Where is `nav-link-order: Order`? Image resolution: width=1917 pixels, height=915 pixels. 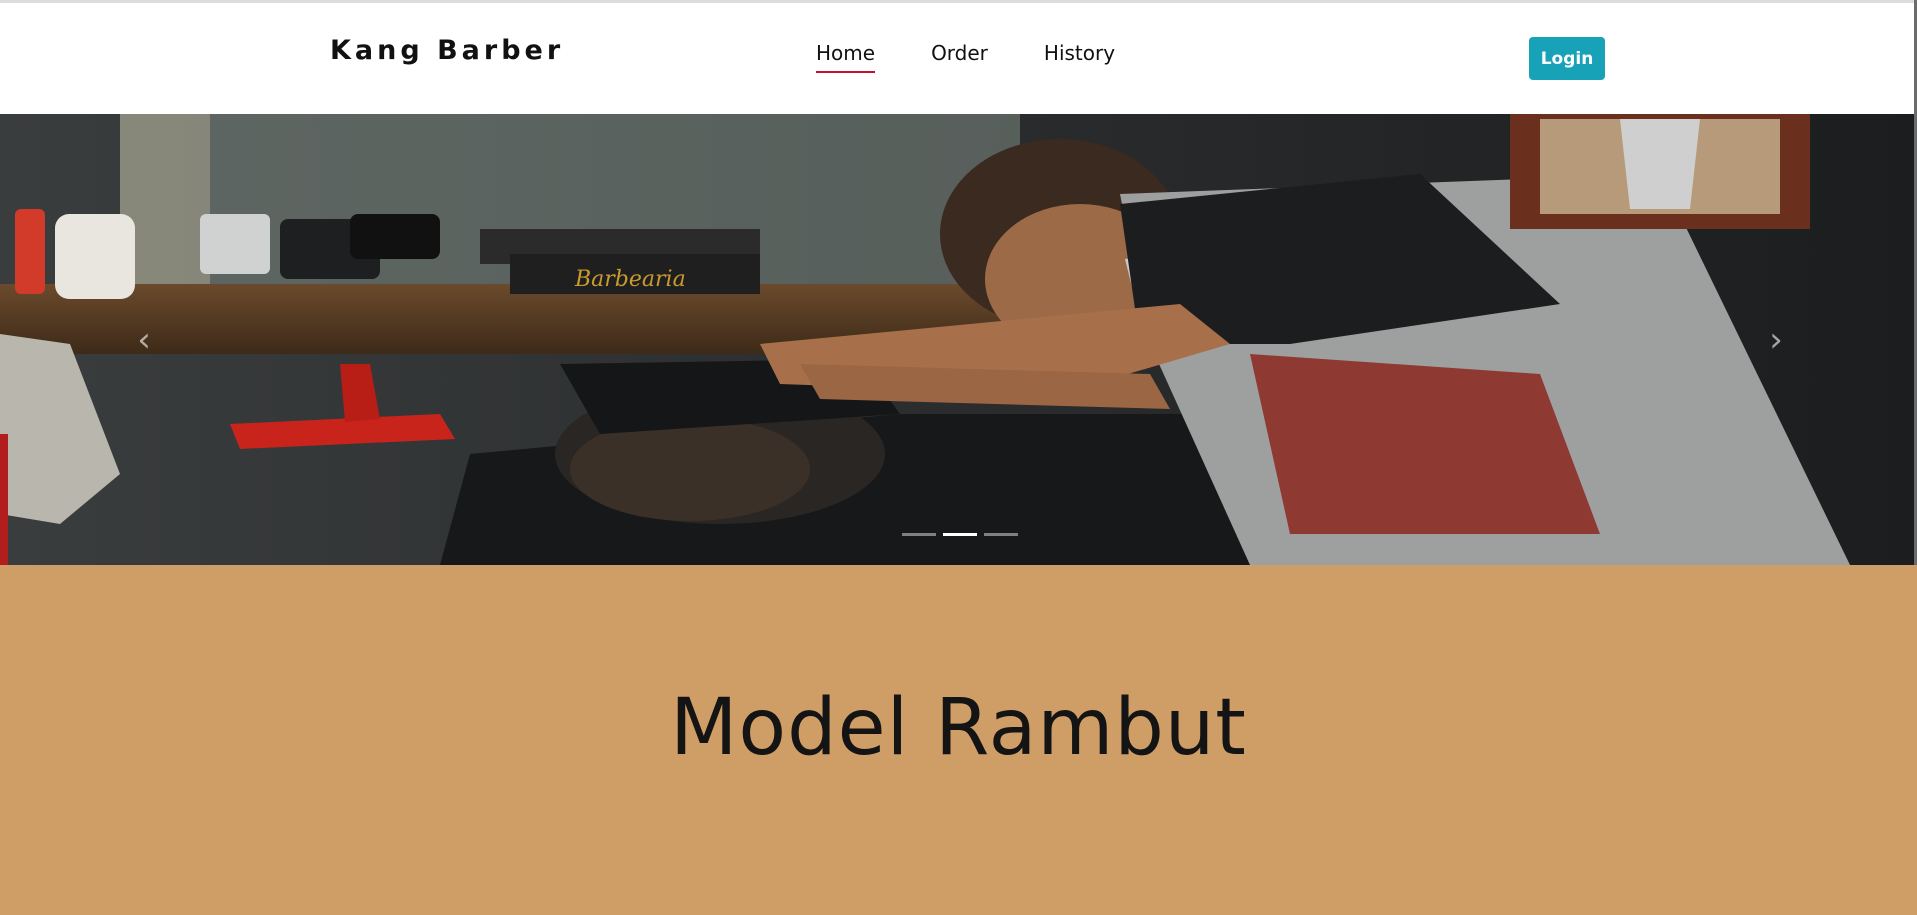
nav-link-order: Order is located at coordinates (959, 57).